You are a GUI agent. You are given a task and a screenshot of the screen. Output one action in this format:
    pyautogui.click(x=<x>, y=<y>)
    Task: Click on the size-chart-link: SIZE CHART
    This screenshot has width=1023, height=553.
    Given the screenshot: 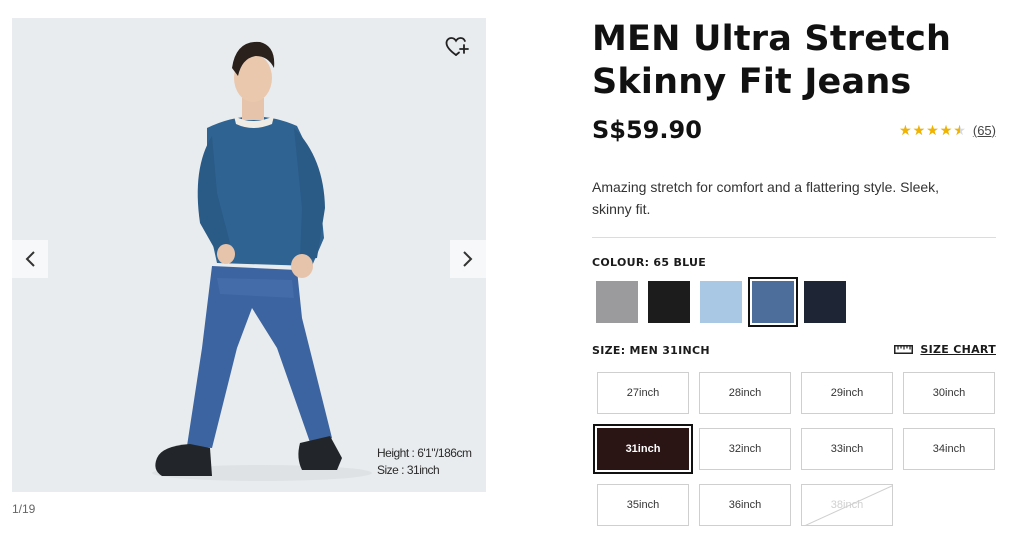 What is the action you would take?
    pyautogui.click(x=945, y=349)
    